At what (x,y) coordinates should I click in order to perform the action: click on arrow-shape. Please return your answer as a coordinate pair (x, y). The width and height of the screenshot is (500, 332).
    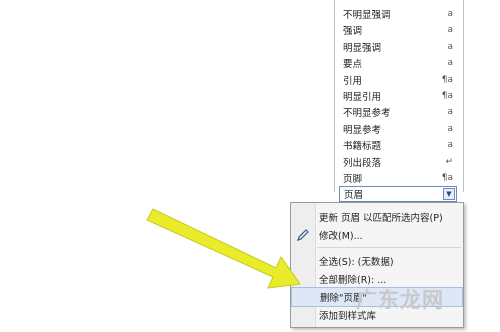
    Looking at the image, I should click on (223, 248).